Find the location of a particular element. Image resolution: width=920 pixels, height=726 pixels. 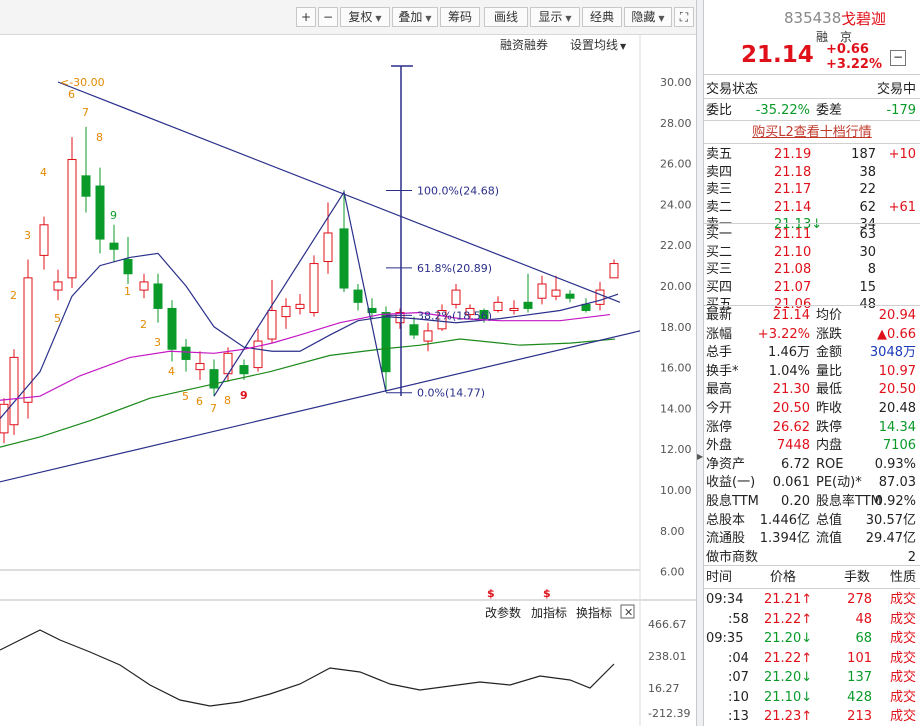

trade-time: 09:34 is located at coordinates (725, 599).